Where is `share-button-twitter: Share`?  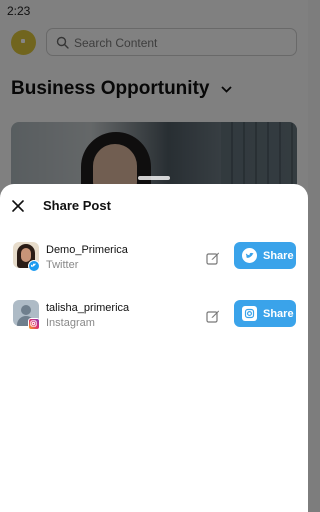
share-button-twitter: Share is located at coordinates (265, 255).